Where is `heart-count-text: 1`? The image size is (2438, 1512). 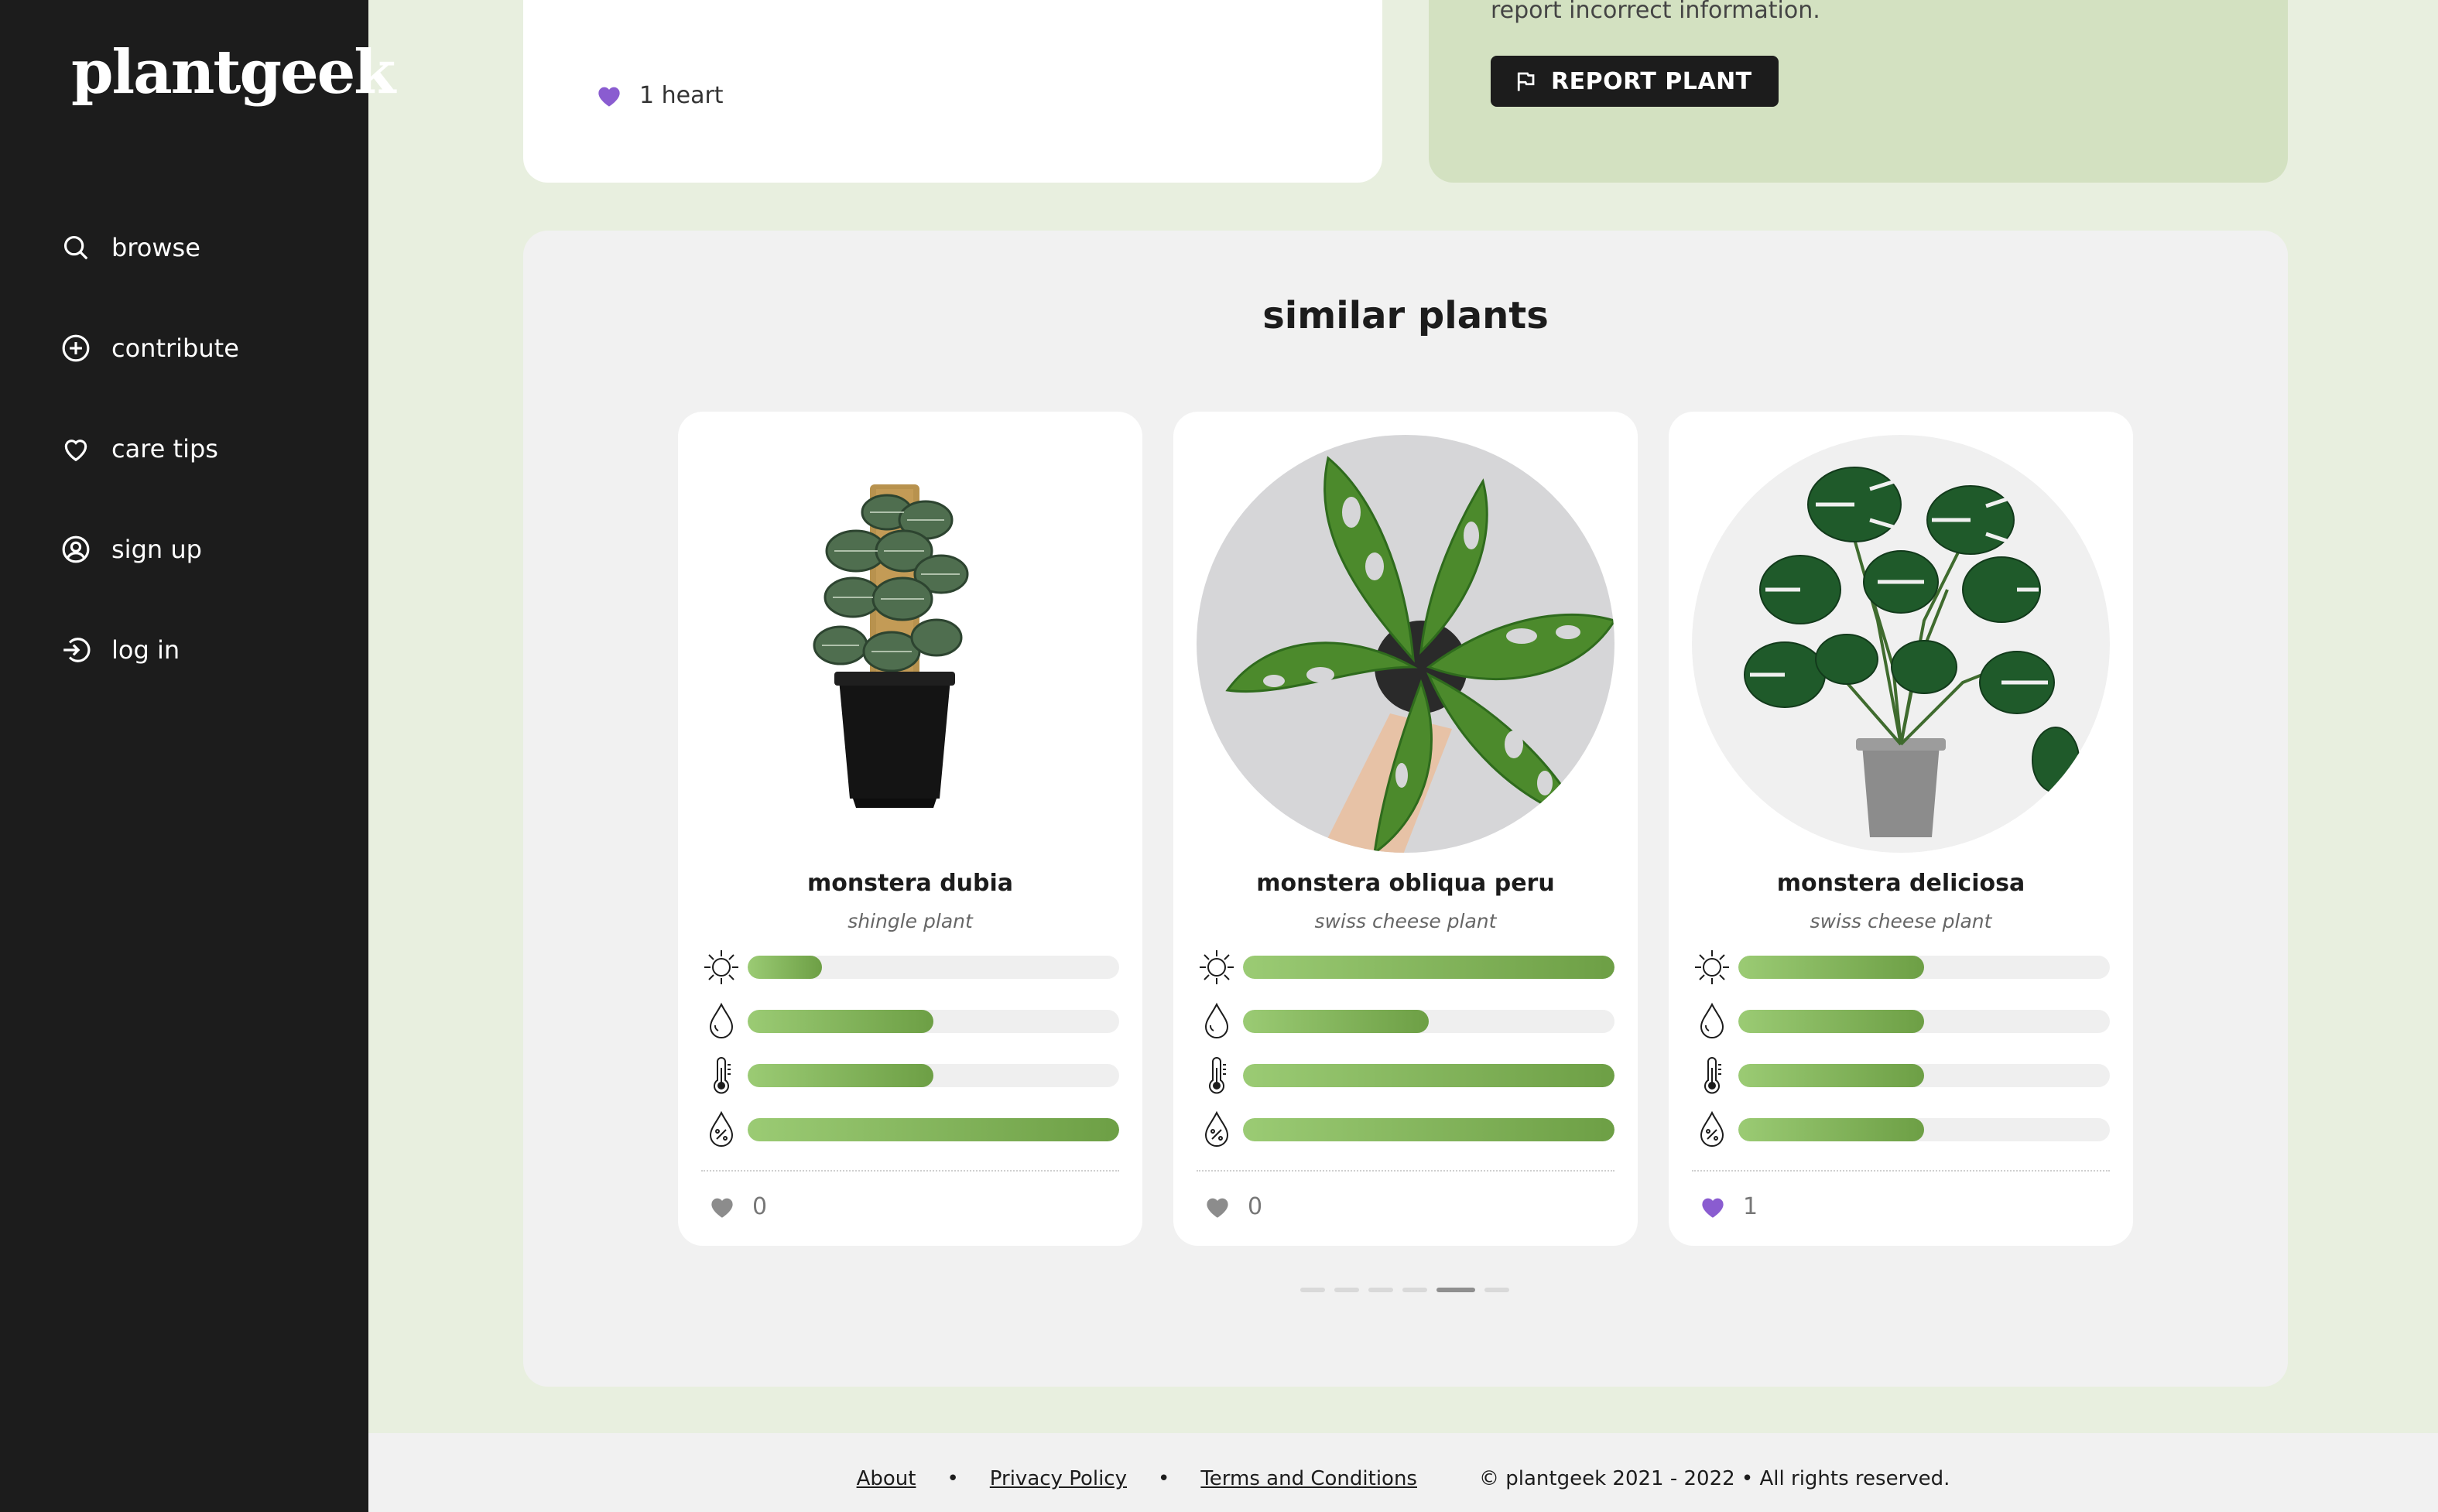
heart-count-text: 1 is located at coordinates (1750, 1206).